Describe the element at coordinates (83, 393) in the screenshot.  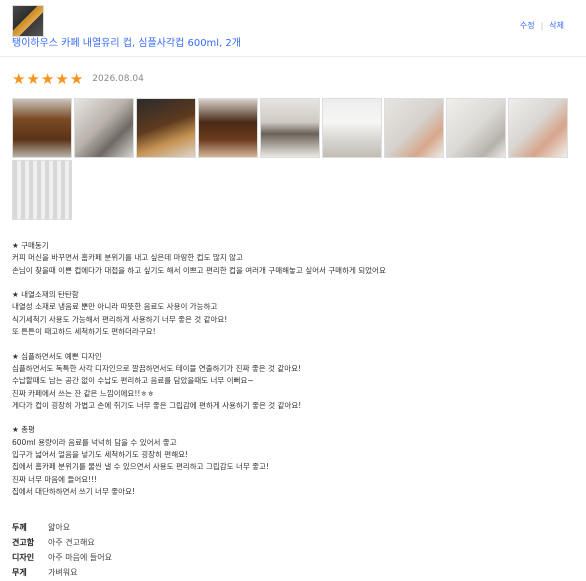
I see `review-line: 진짜 카페에서 쓰는 잔 같은 느낌이에요!!ㅎㅎ` at that location.